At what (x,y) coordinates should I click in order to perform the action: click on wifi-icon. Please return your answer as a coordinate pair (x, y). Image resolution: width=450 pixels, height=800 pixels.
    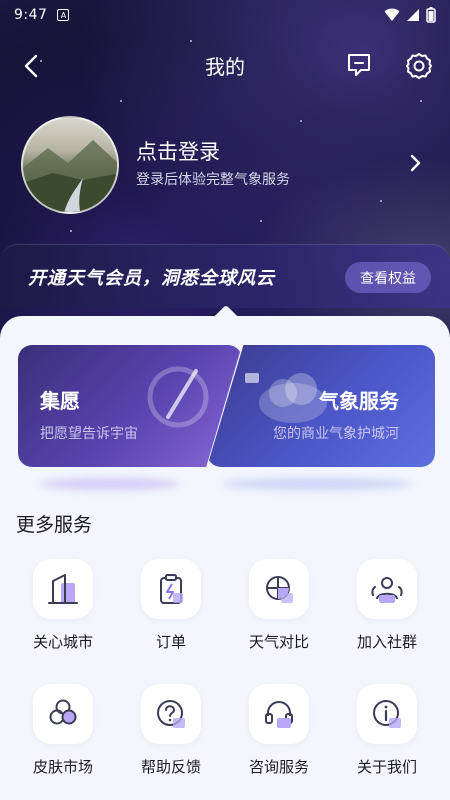
    Looking at the image, I should click on (392, 14).